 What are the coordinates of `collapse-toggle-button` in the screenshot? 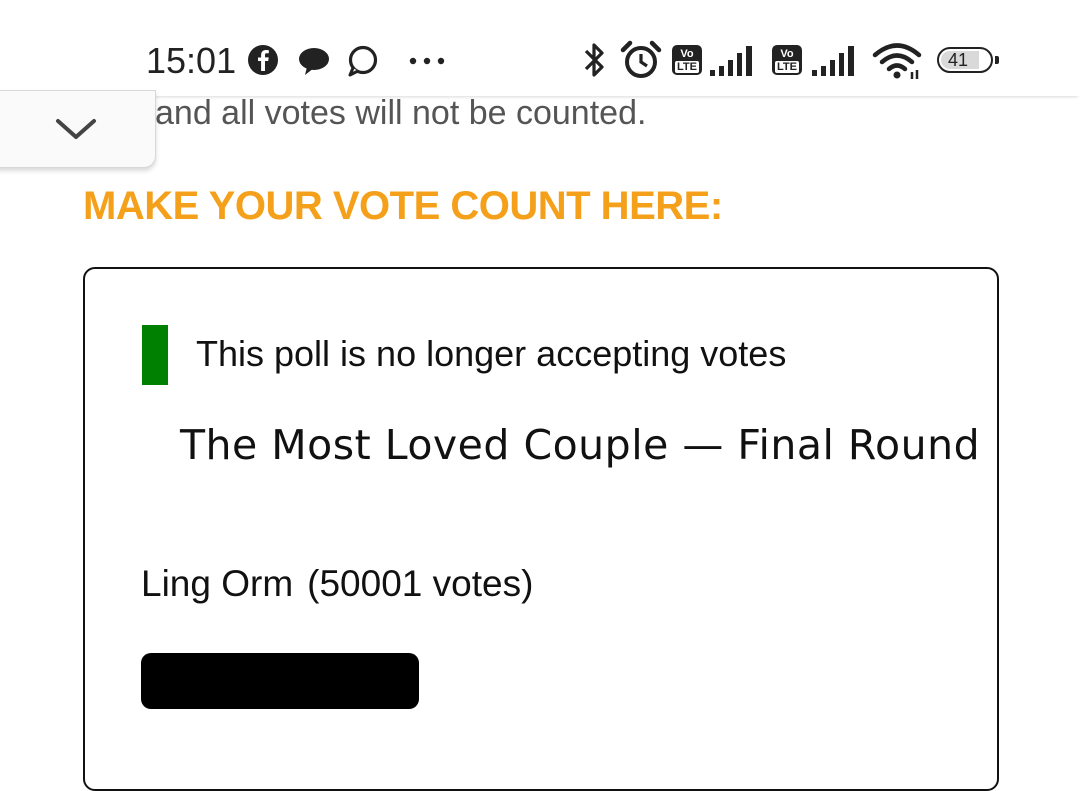 It's located at (78, 129).